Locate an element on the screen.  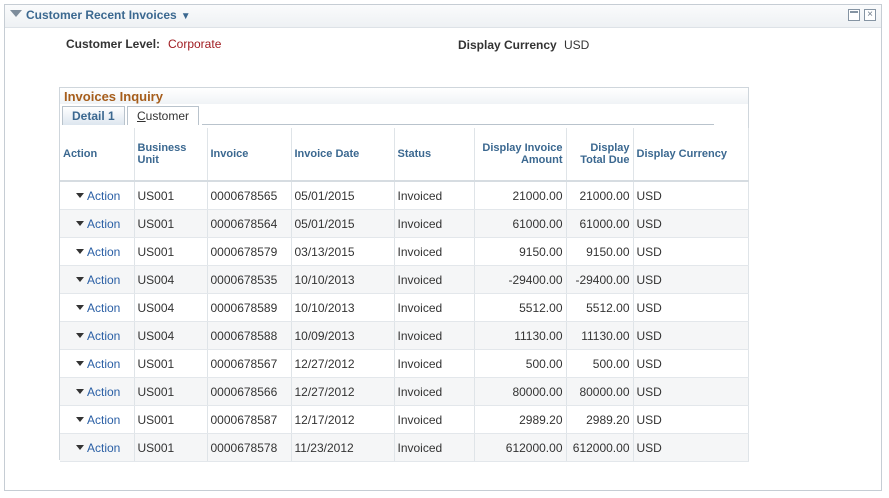
invoice-cell: 0000678588 is located at coordinates (249, 335).